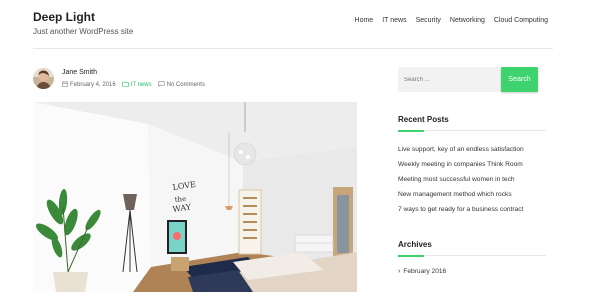  What do you see at coordinates (161, 85) in the screenshot?
I see `comment-icon` at bounding box center [161, 85].